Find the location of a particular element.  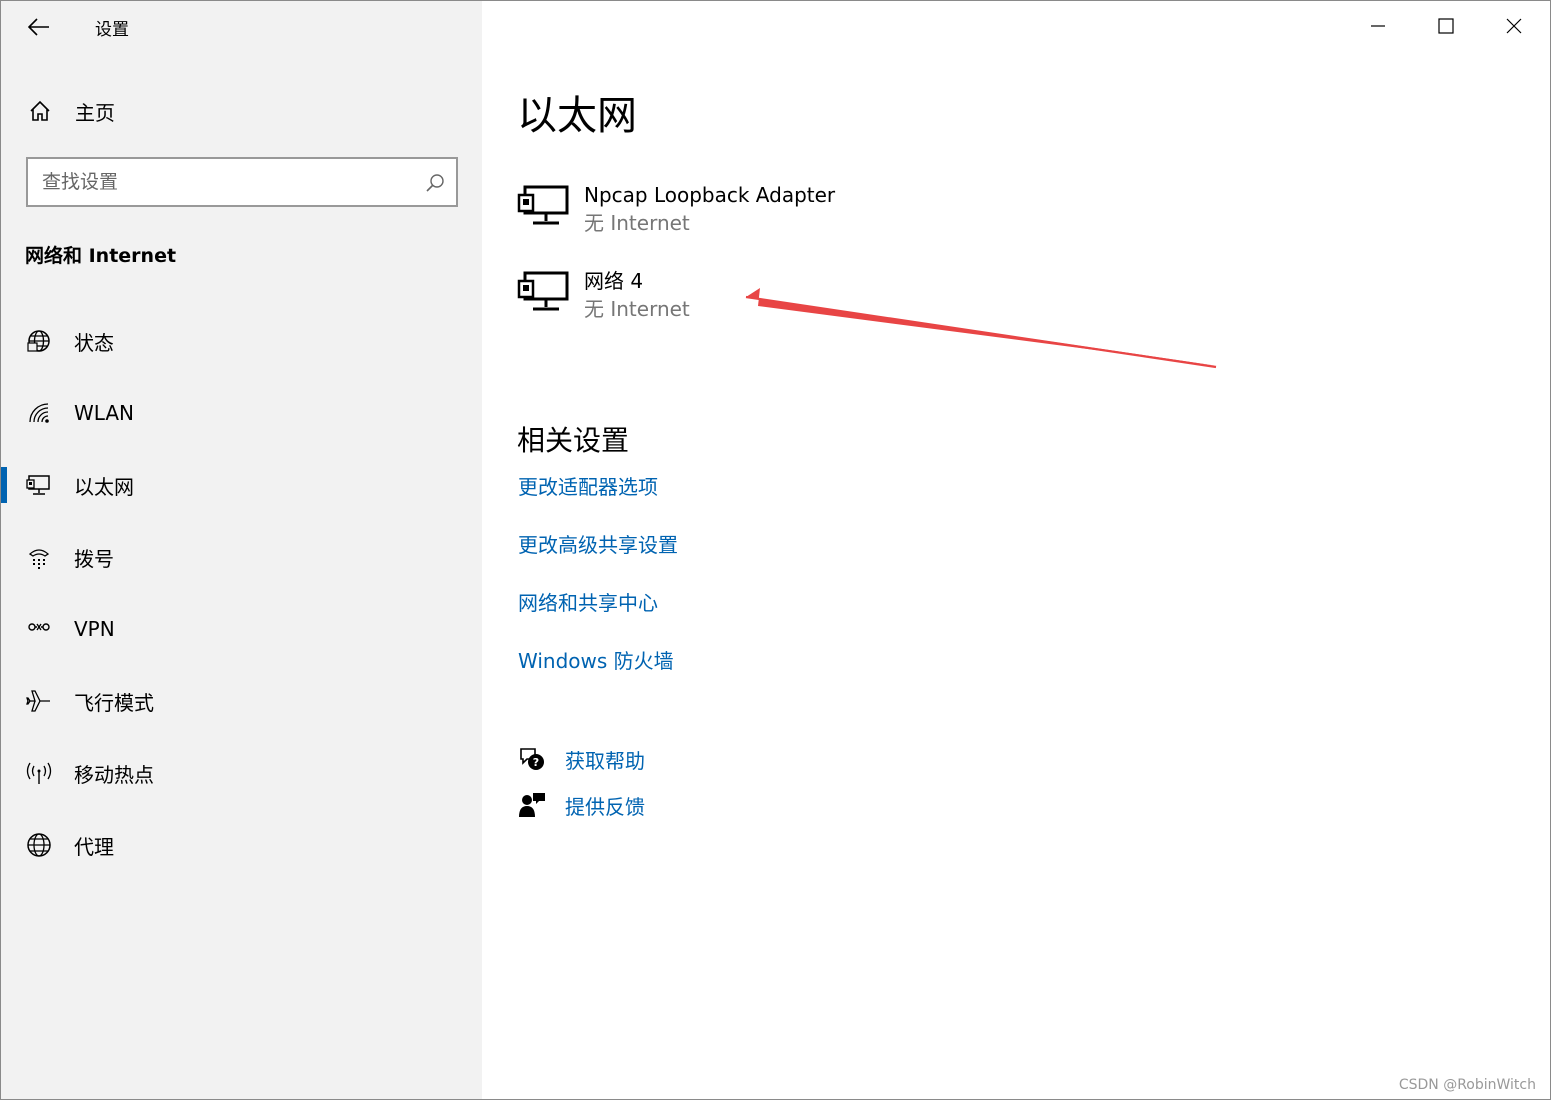

globe-status-icon is located at coordinates (39, 341).